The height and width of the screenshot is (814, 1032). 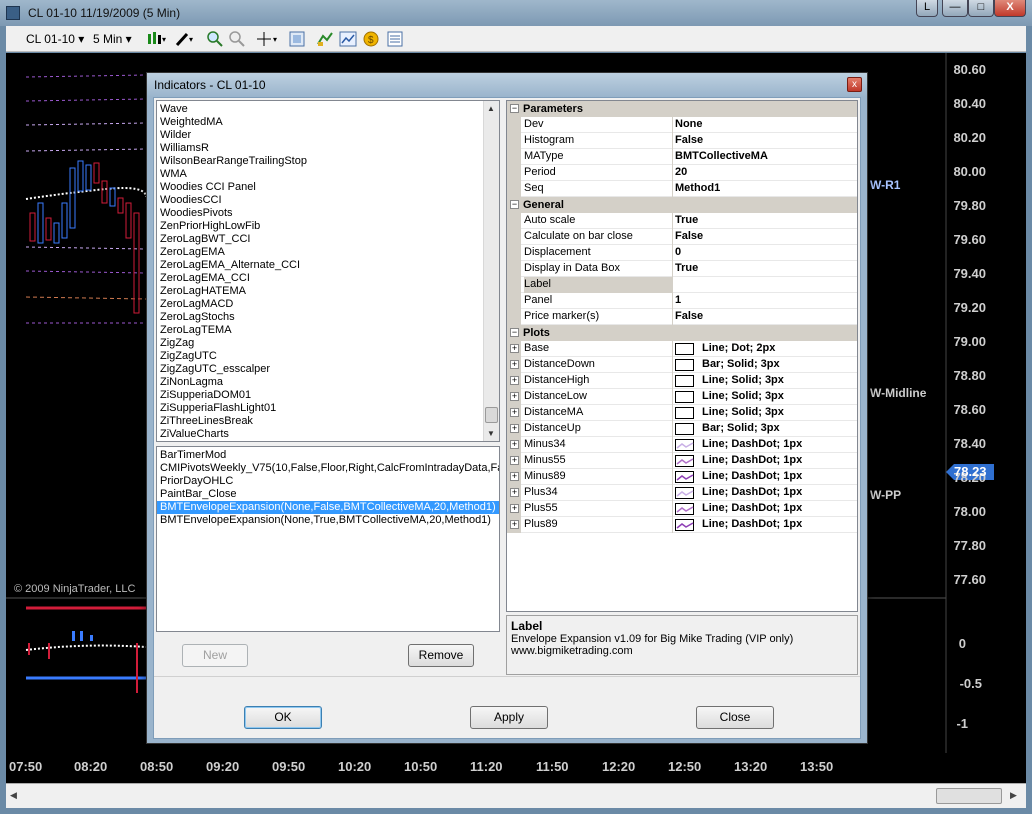 I want to click on window-titlebar: CL 01-10 11/19/2009 (5 Min) L — □ X, so click(x=516, y=13).